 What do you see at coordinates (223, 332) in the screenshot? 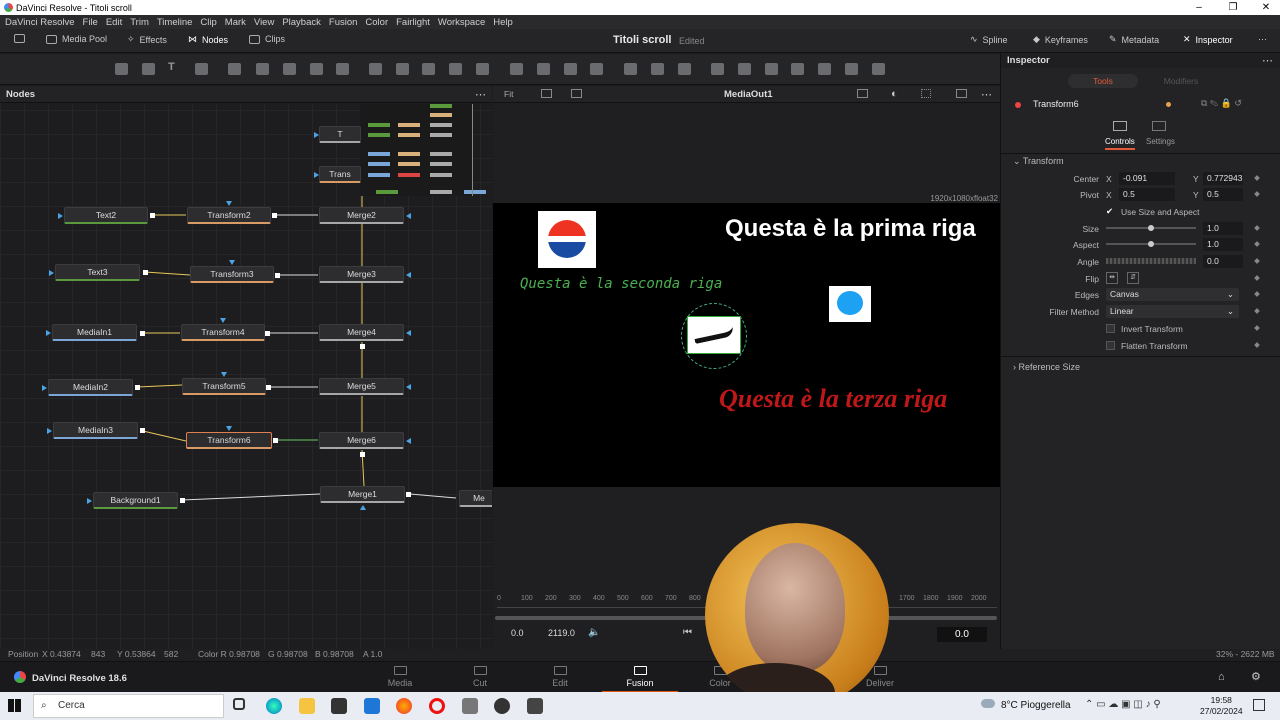
I see `node-transform4: Transform4` at bounding box center [223, 332].